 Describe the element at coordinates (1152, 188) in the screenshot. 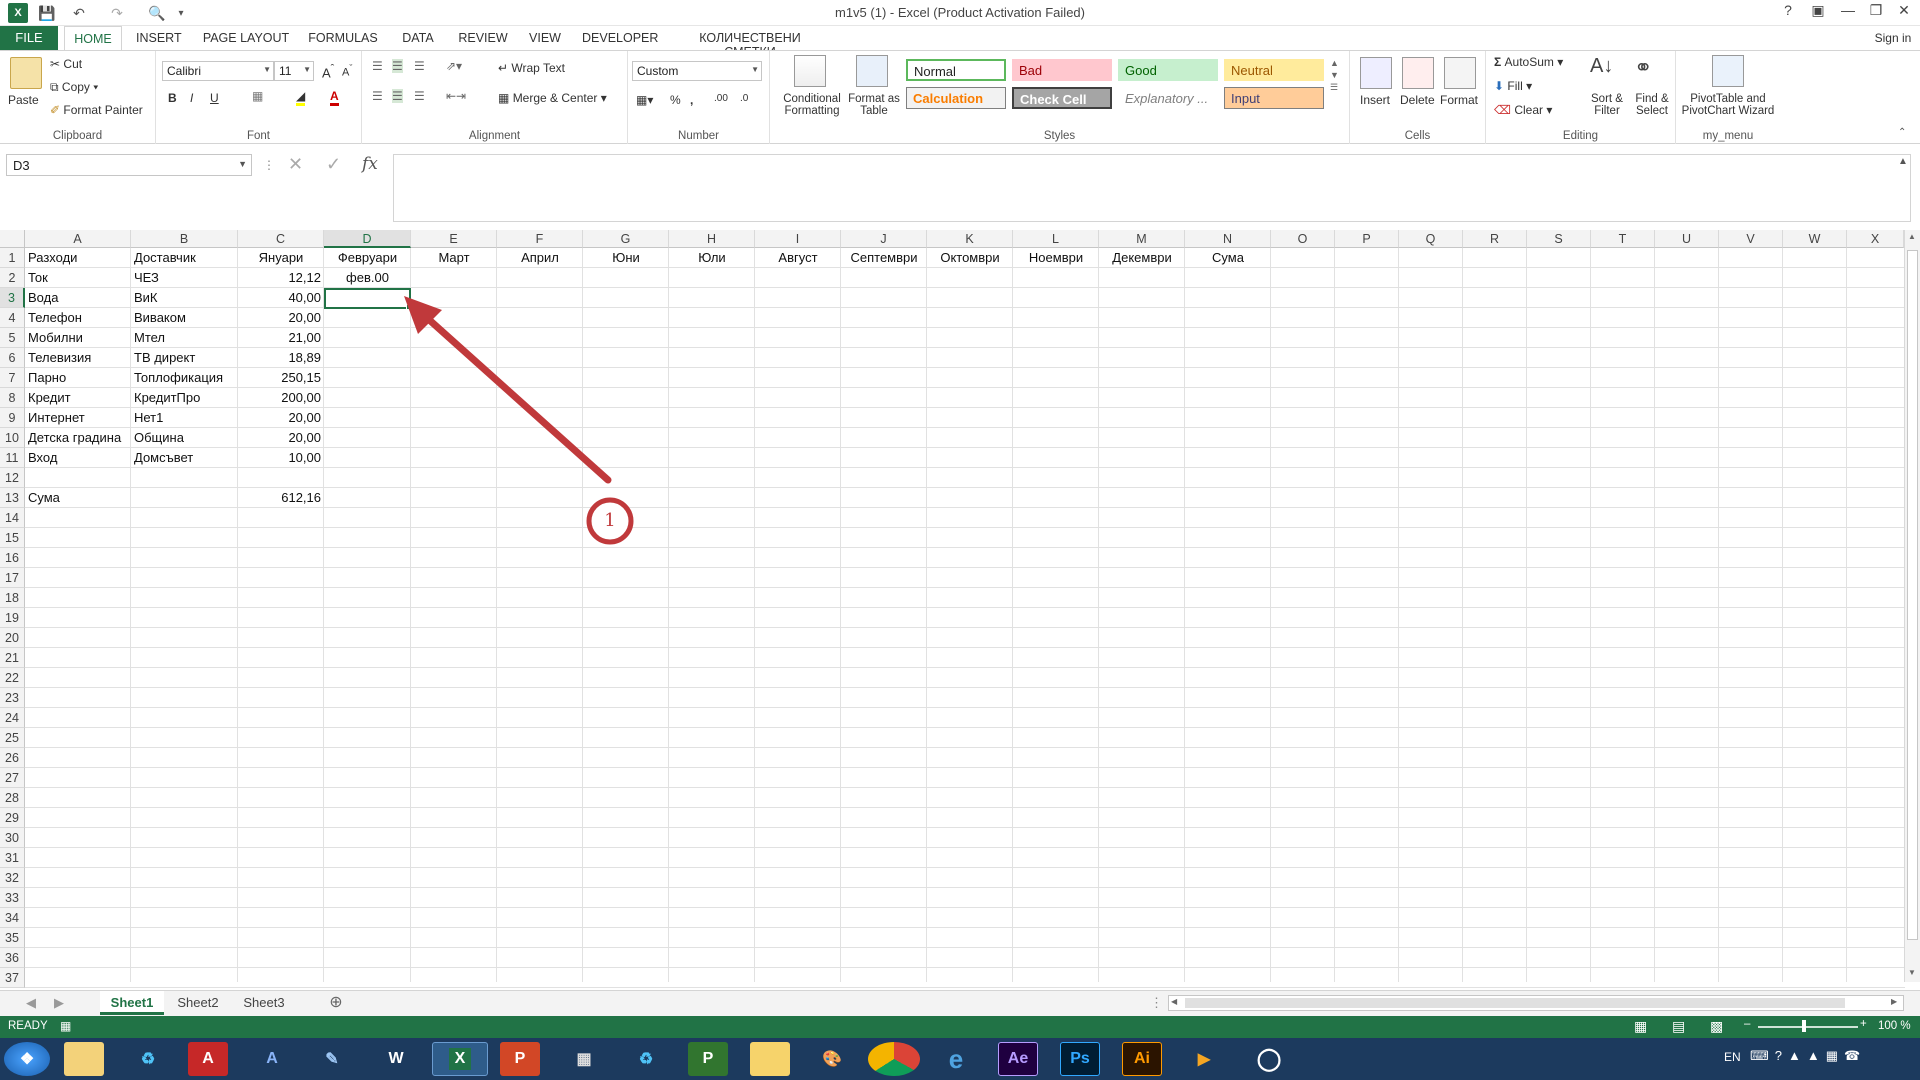

I see `formula-input` at that location.